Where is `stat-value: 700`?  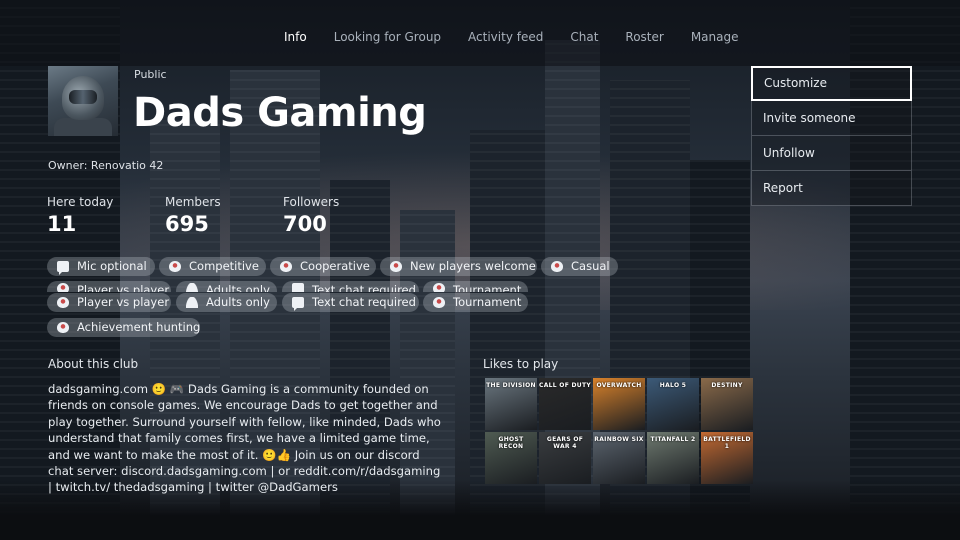
stat-value: 700 is located at coordinates (305, 224).